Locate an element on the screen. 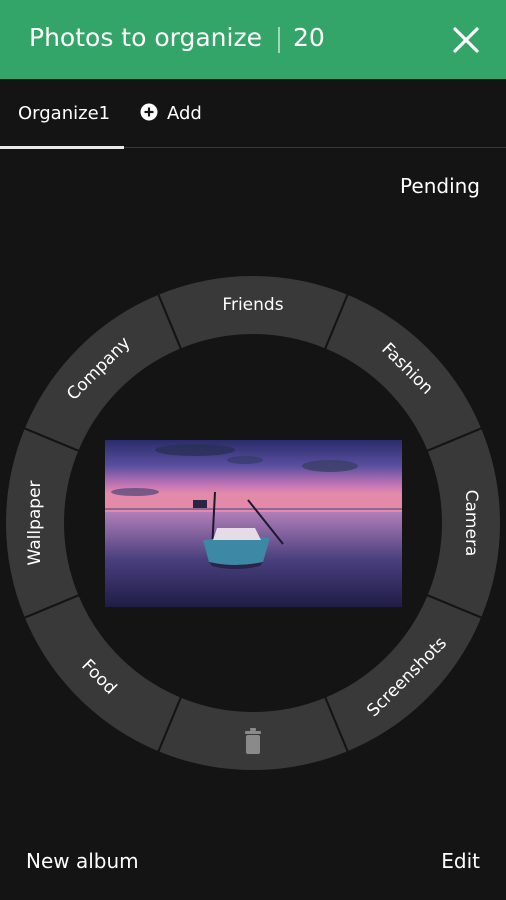  album-segment-label: Friends is located at coordinates (252, 305).